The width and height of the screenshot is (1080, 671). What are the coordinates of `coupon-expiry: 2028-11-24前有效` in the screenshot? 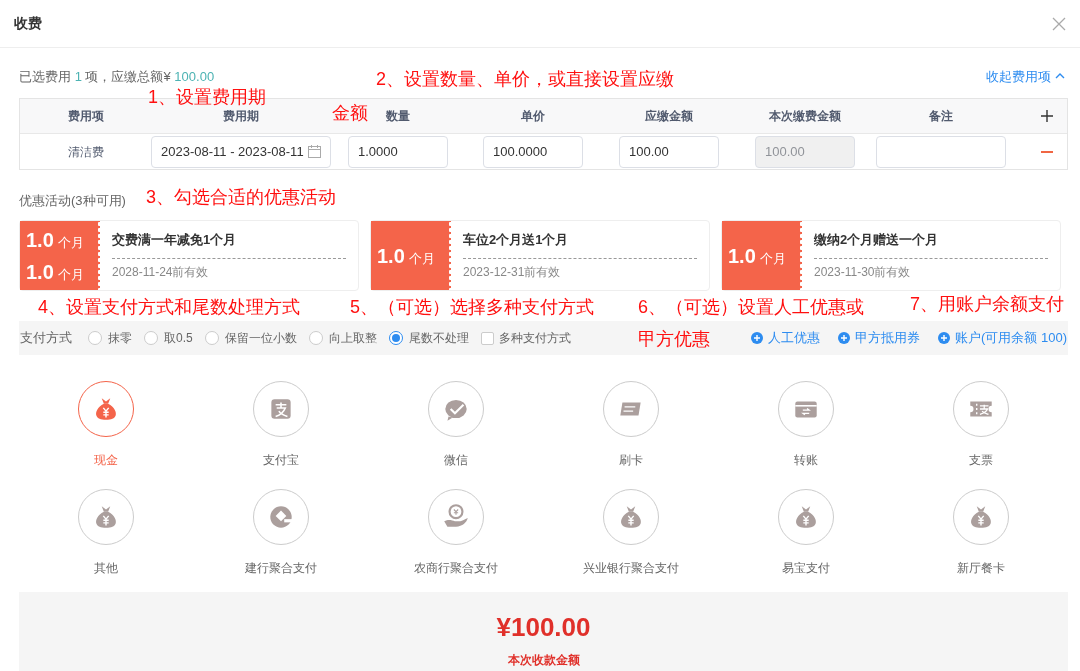 It's located at (161, 272).